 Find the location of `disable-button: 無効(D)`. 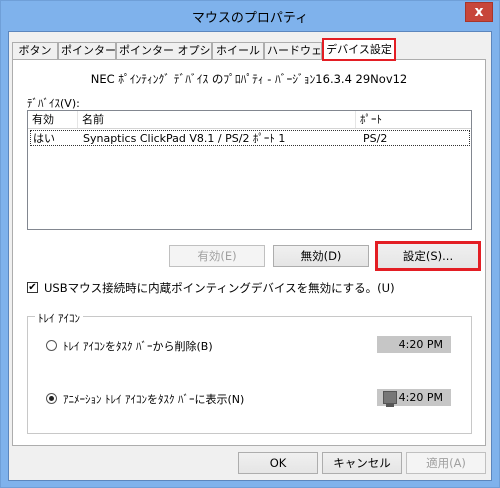

disable-button: 無効(D) is located at coordinates (321, 256).